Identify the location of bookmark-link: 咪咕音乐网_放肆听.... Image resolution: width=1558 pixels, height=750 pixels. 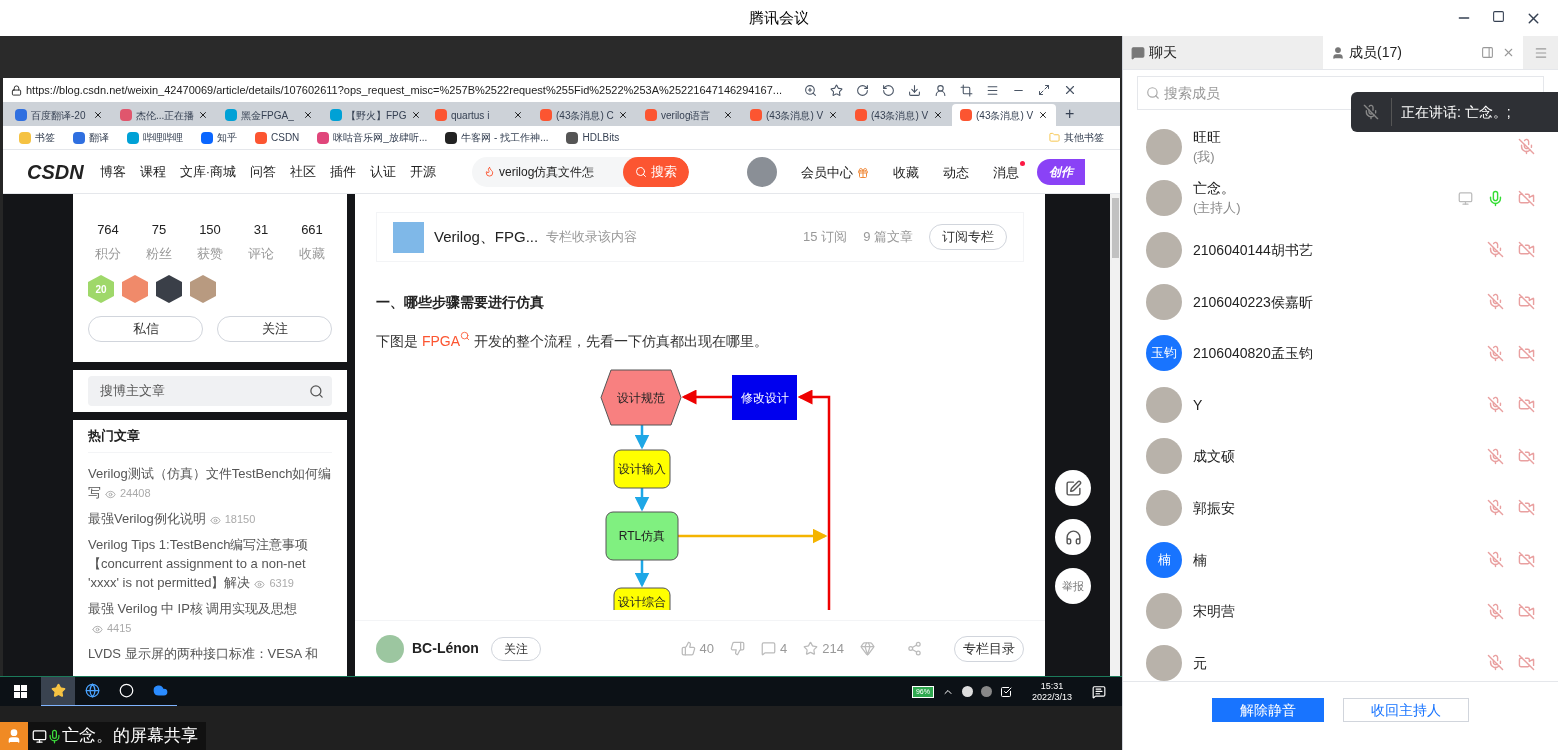
(372, 137).